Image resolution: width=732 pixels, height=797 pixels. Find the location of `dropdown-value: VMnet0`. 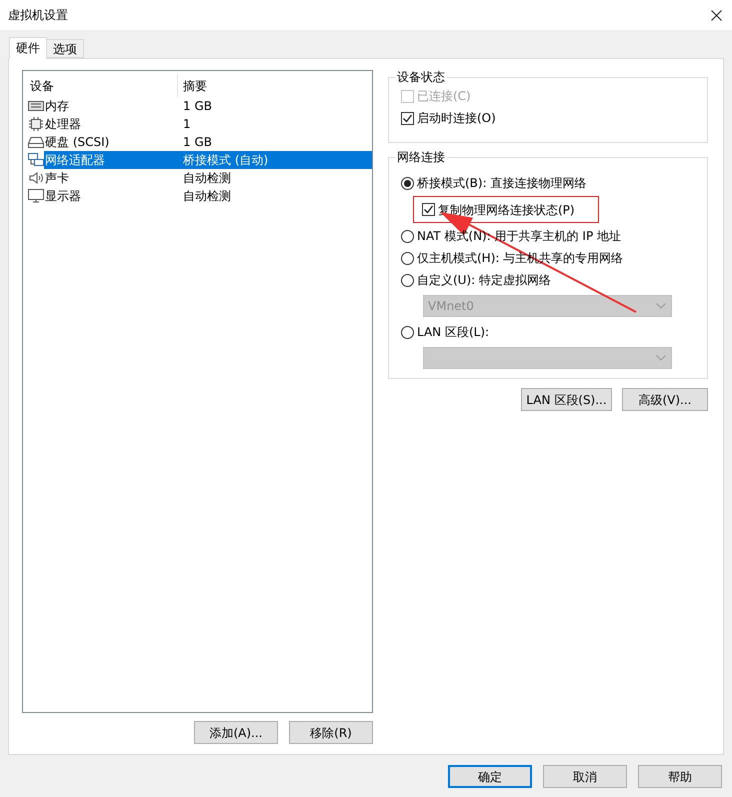

dropdown-value: VMnet0 is located at coordinates (451, 306).